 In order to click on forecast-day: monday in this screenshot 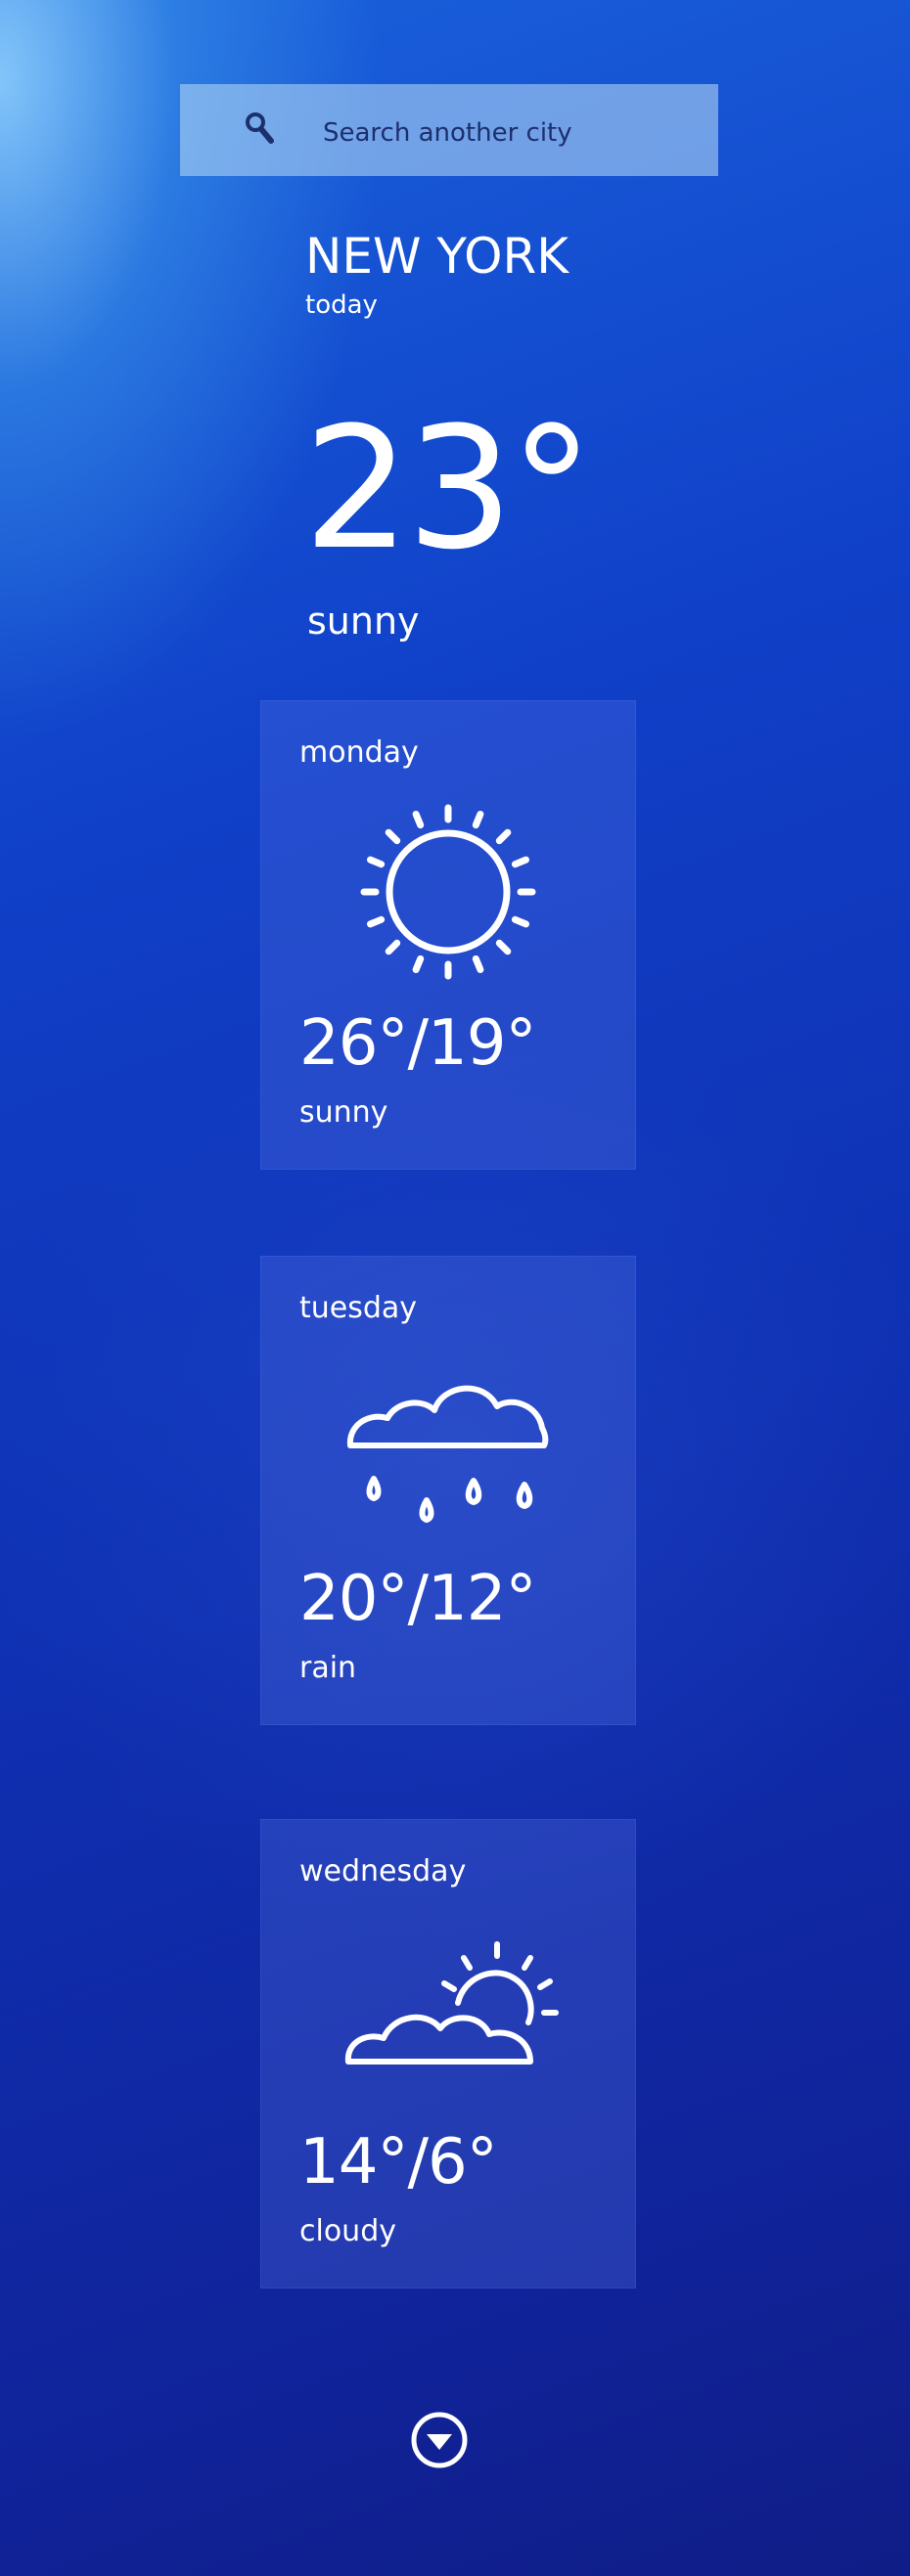, I will do `click(359, 752)`.